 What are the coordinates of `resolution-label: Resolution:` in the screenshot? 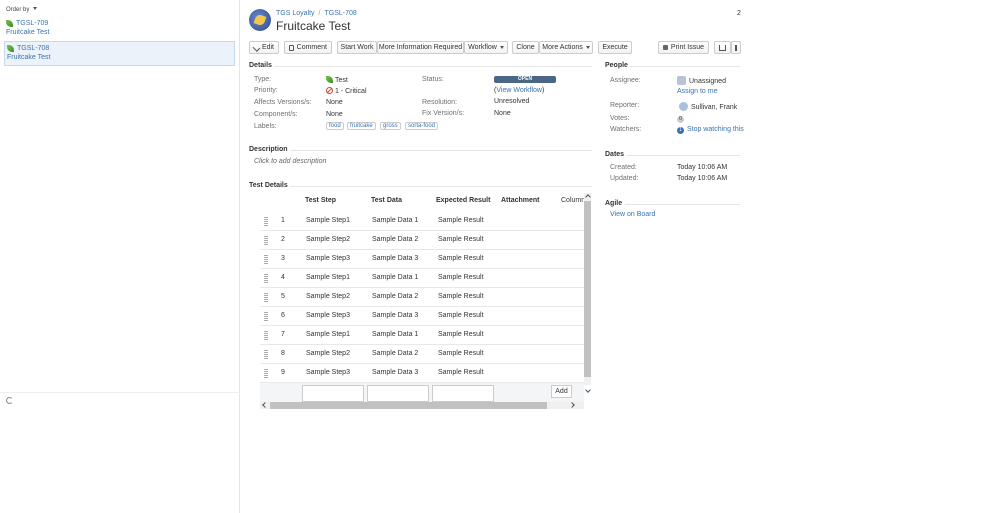 It's located at (440, 102).